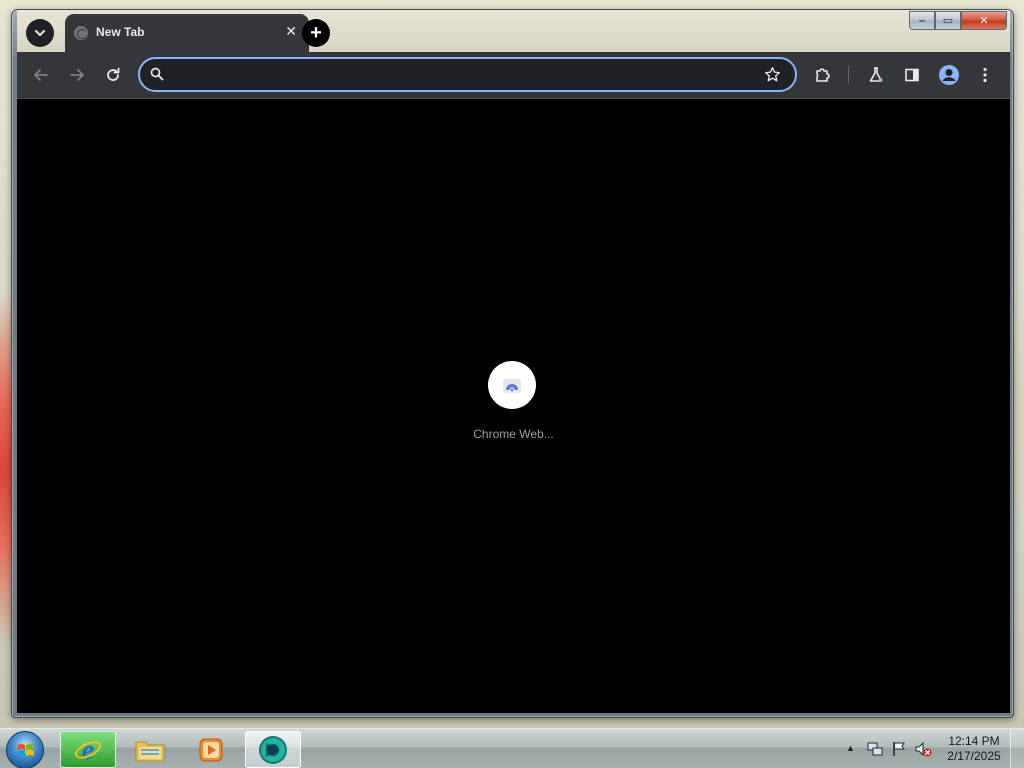 This screenshot has height=768, width=1024. I want to click on extensions-button, so click(823, 75).